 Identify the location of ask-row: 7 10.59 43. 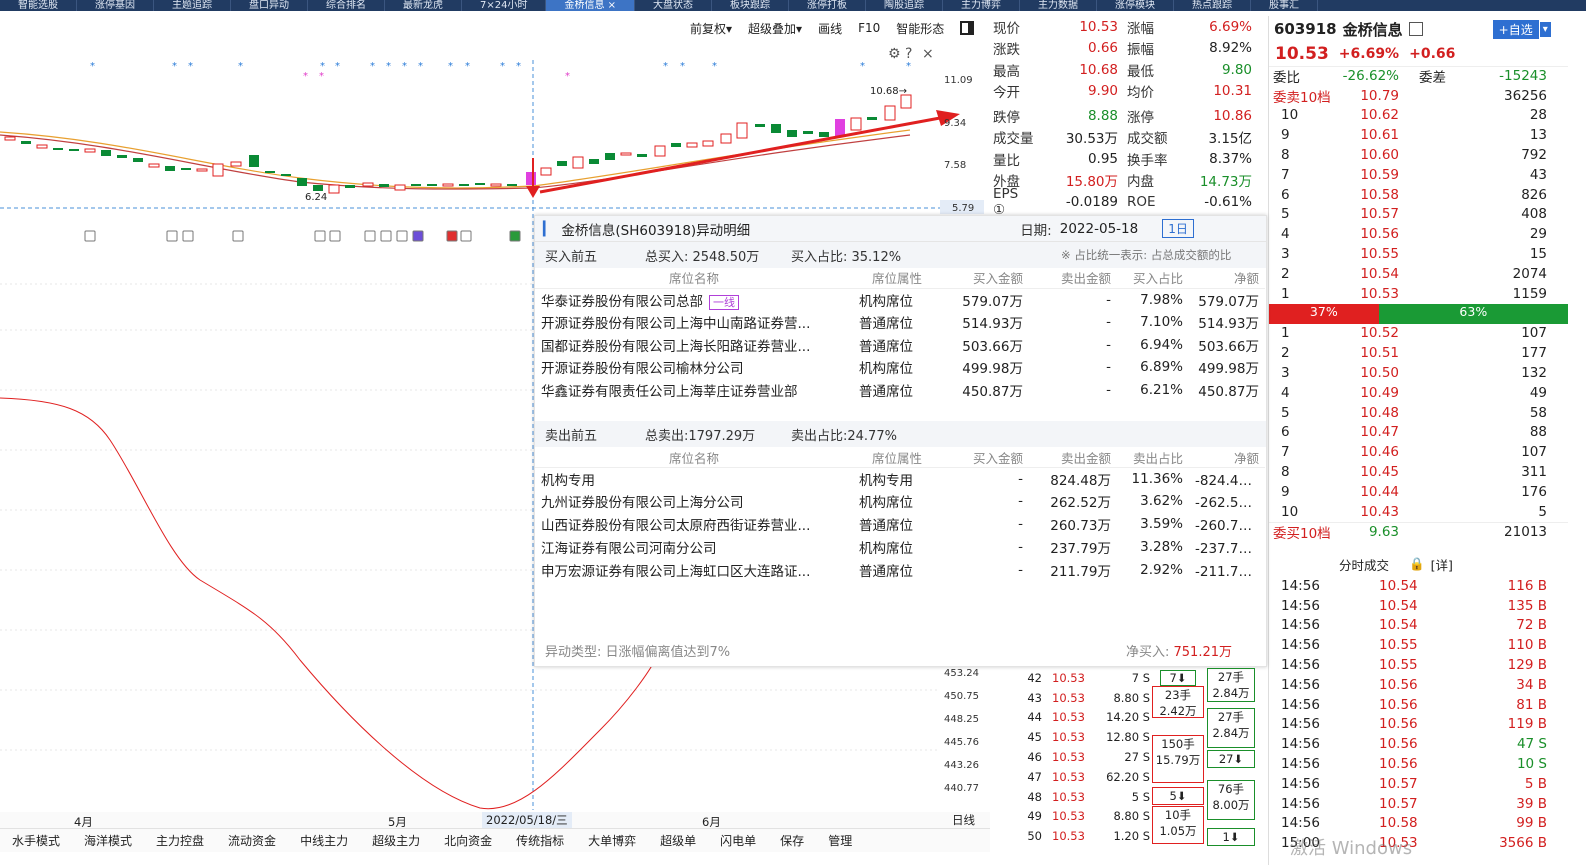
(1418, 175).